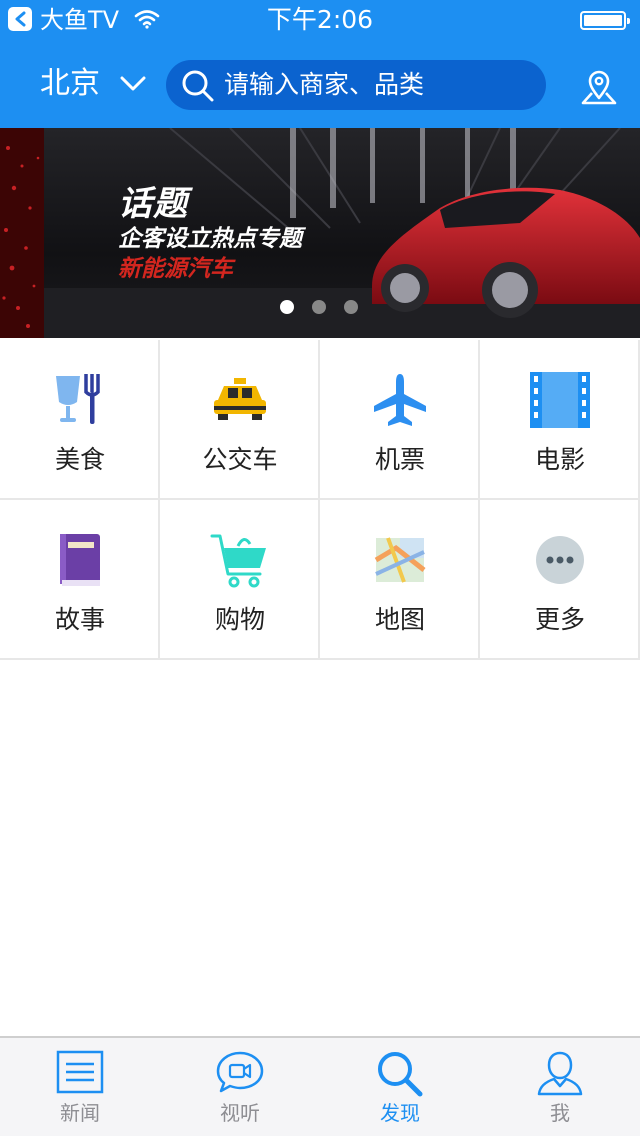  I want to click on clock: 下午2:06, so click(320, 19).